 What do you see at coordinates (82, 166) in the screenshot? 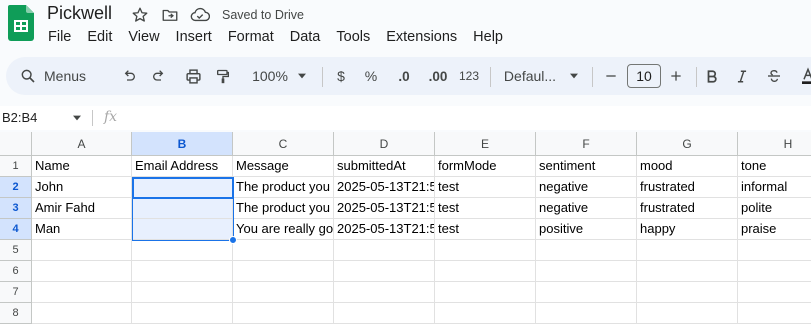
I see `cell-a1: Name` at bounding box center [82, 166].